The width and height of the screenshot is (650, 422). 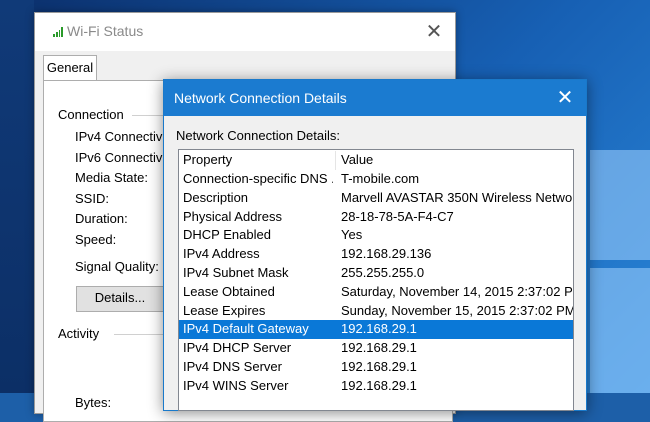 I want to click on wifi-signal-icon, so click(x=58, y=32).